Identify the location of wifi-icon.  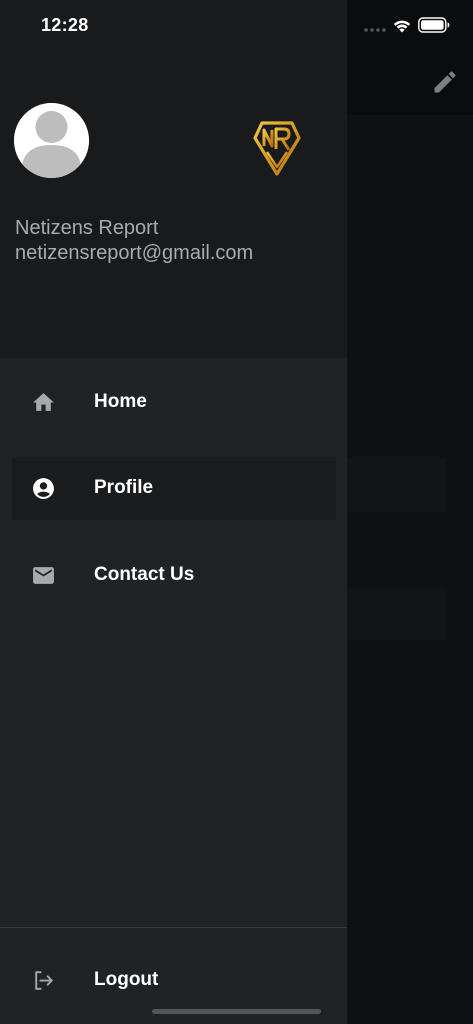
(402, 26).